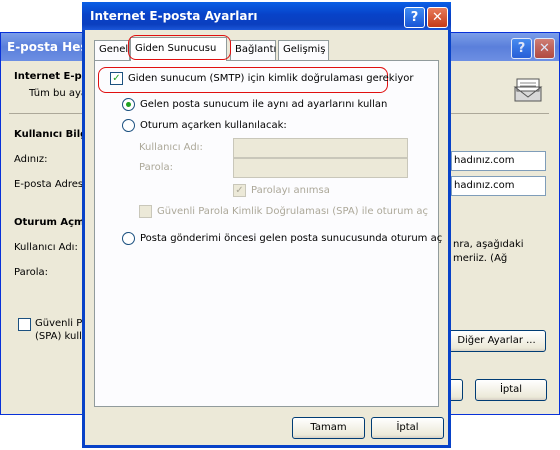 This screenshot has width=560, height=450. What do you see at coordinates (49, 222) in the screenshot?
I see `logon-heading: Oturum Açm` at bounding box center [49, 222].